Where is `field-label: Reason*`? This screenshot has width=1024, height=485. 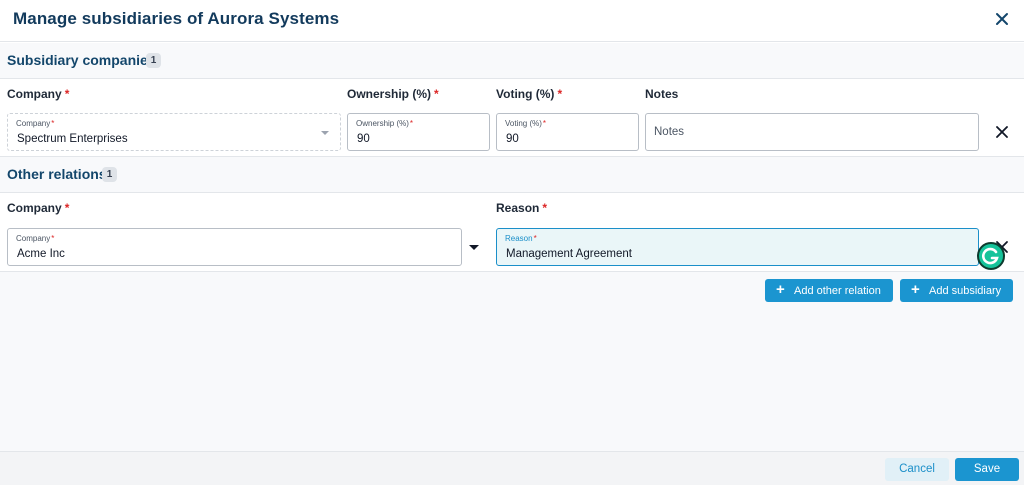 field-label: Reason* is located at coordinates (521, 238).